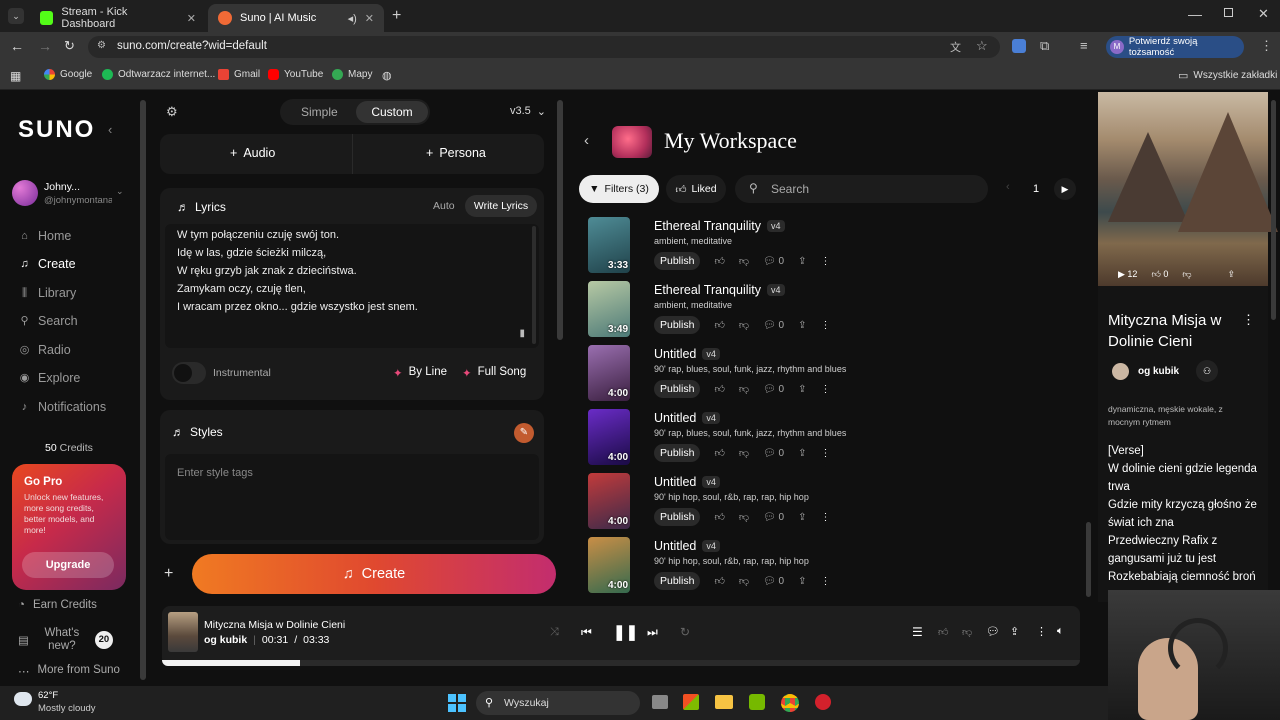  Describe the element at coordinates (17, 46) in the screenshot. I see `back-icon: ←` at that location.